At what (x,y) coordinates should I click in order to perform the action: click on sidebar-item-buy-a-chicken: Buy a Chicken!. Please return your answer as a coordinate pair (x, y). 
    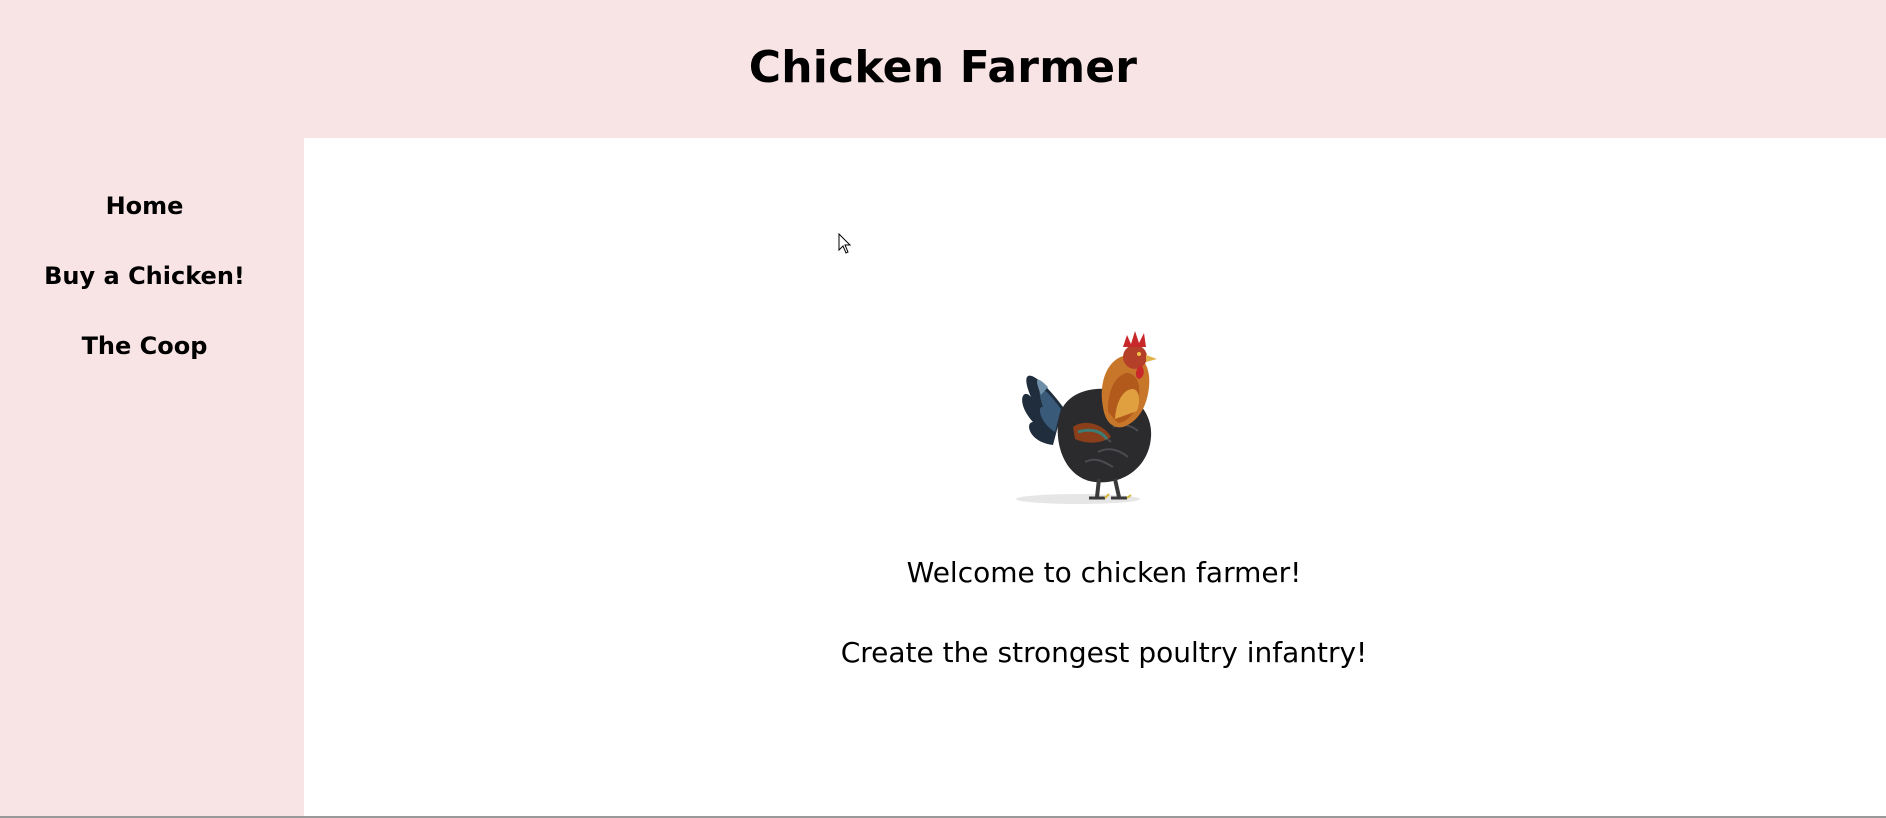
    Looking at the image, I should click on (144, 276).